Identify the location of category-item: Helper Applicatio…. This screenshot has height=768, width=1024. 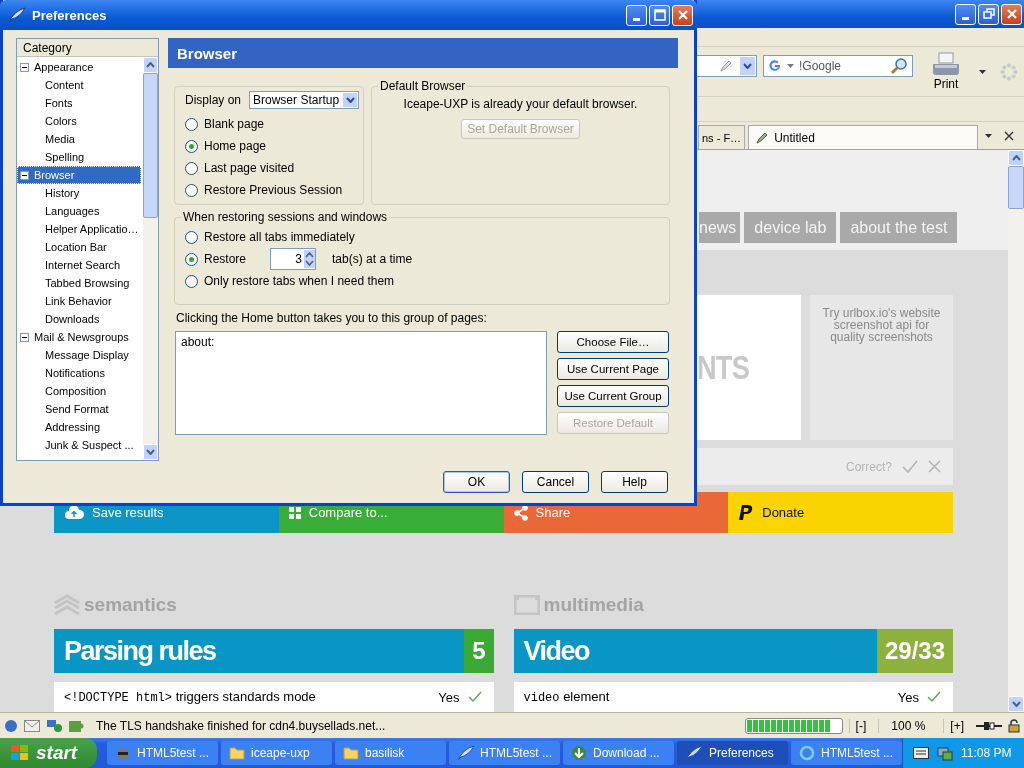
(80, 229).